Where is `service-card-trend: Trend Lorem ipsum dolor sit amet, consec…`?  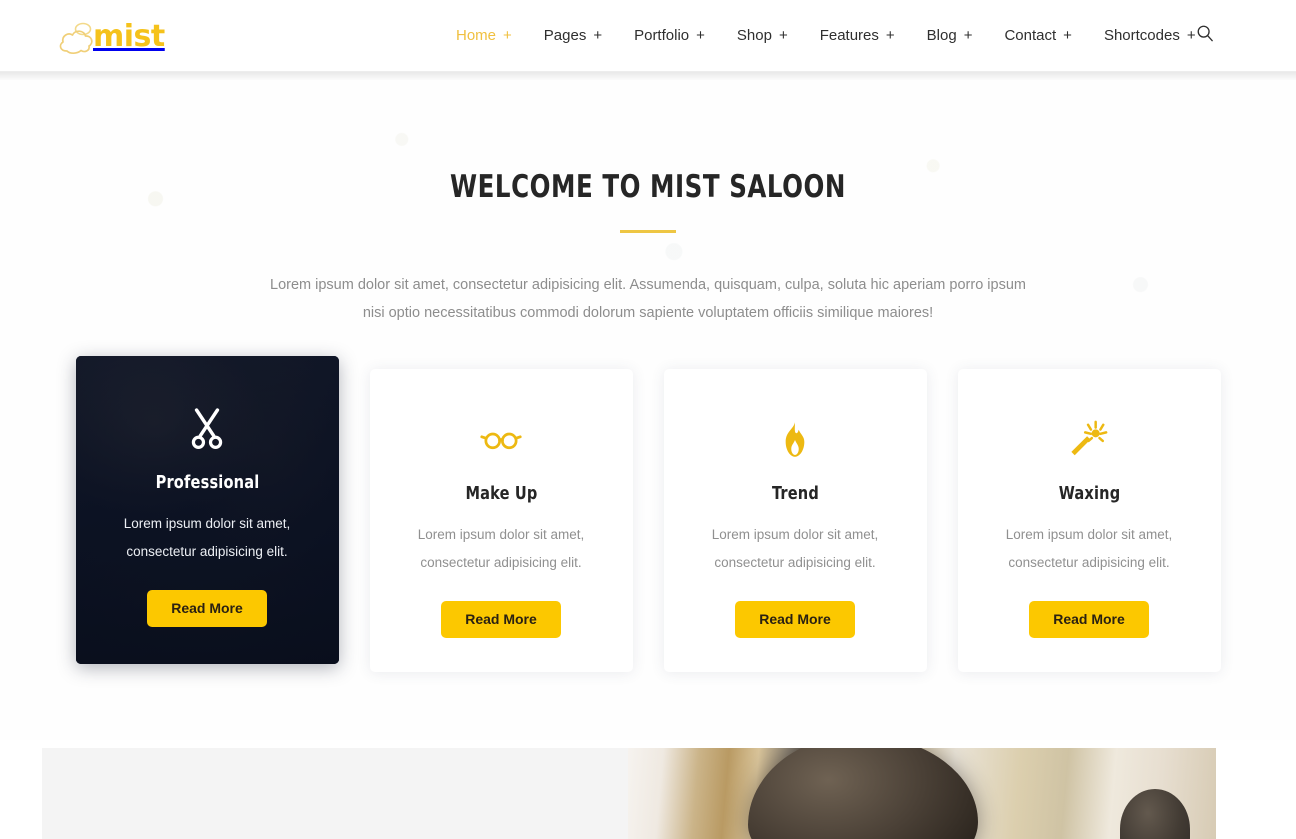 service-card-trend: Trend Lorem ipsum dolor sit amet, consec… is located at coordinates (795, 521).